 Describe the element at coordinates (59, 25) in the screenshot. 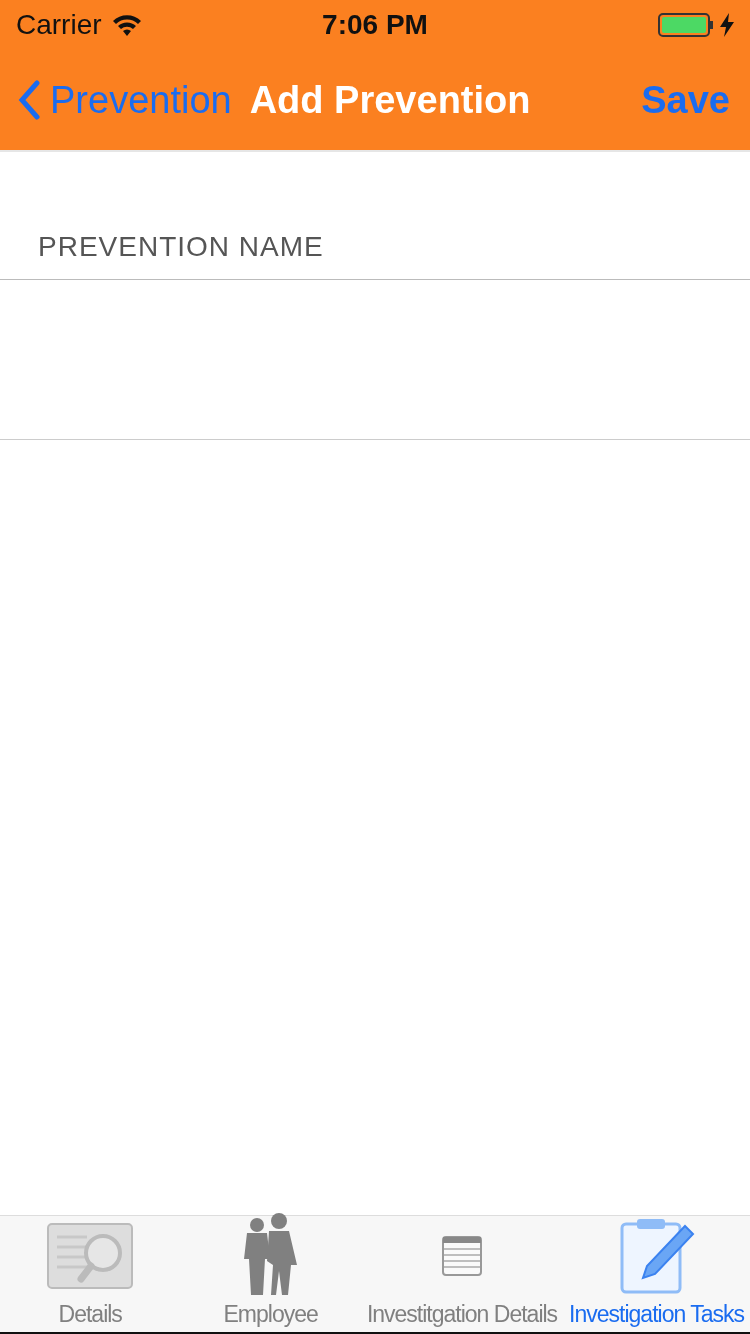

I see `carrier-label: Carrier` at that location.